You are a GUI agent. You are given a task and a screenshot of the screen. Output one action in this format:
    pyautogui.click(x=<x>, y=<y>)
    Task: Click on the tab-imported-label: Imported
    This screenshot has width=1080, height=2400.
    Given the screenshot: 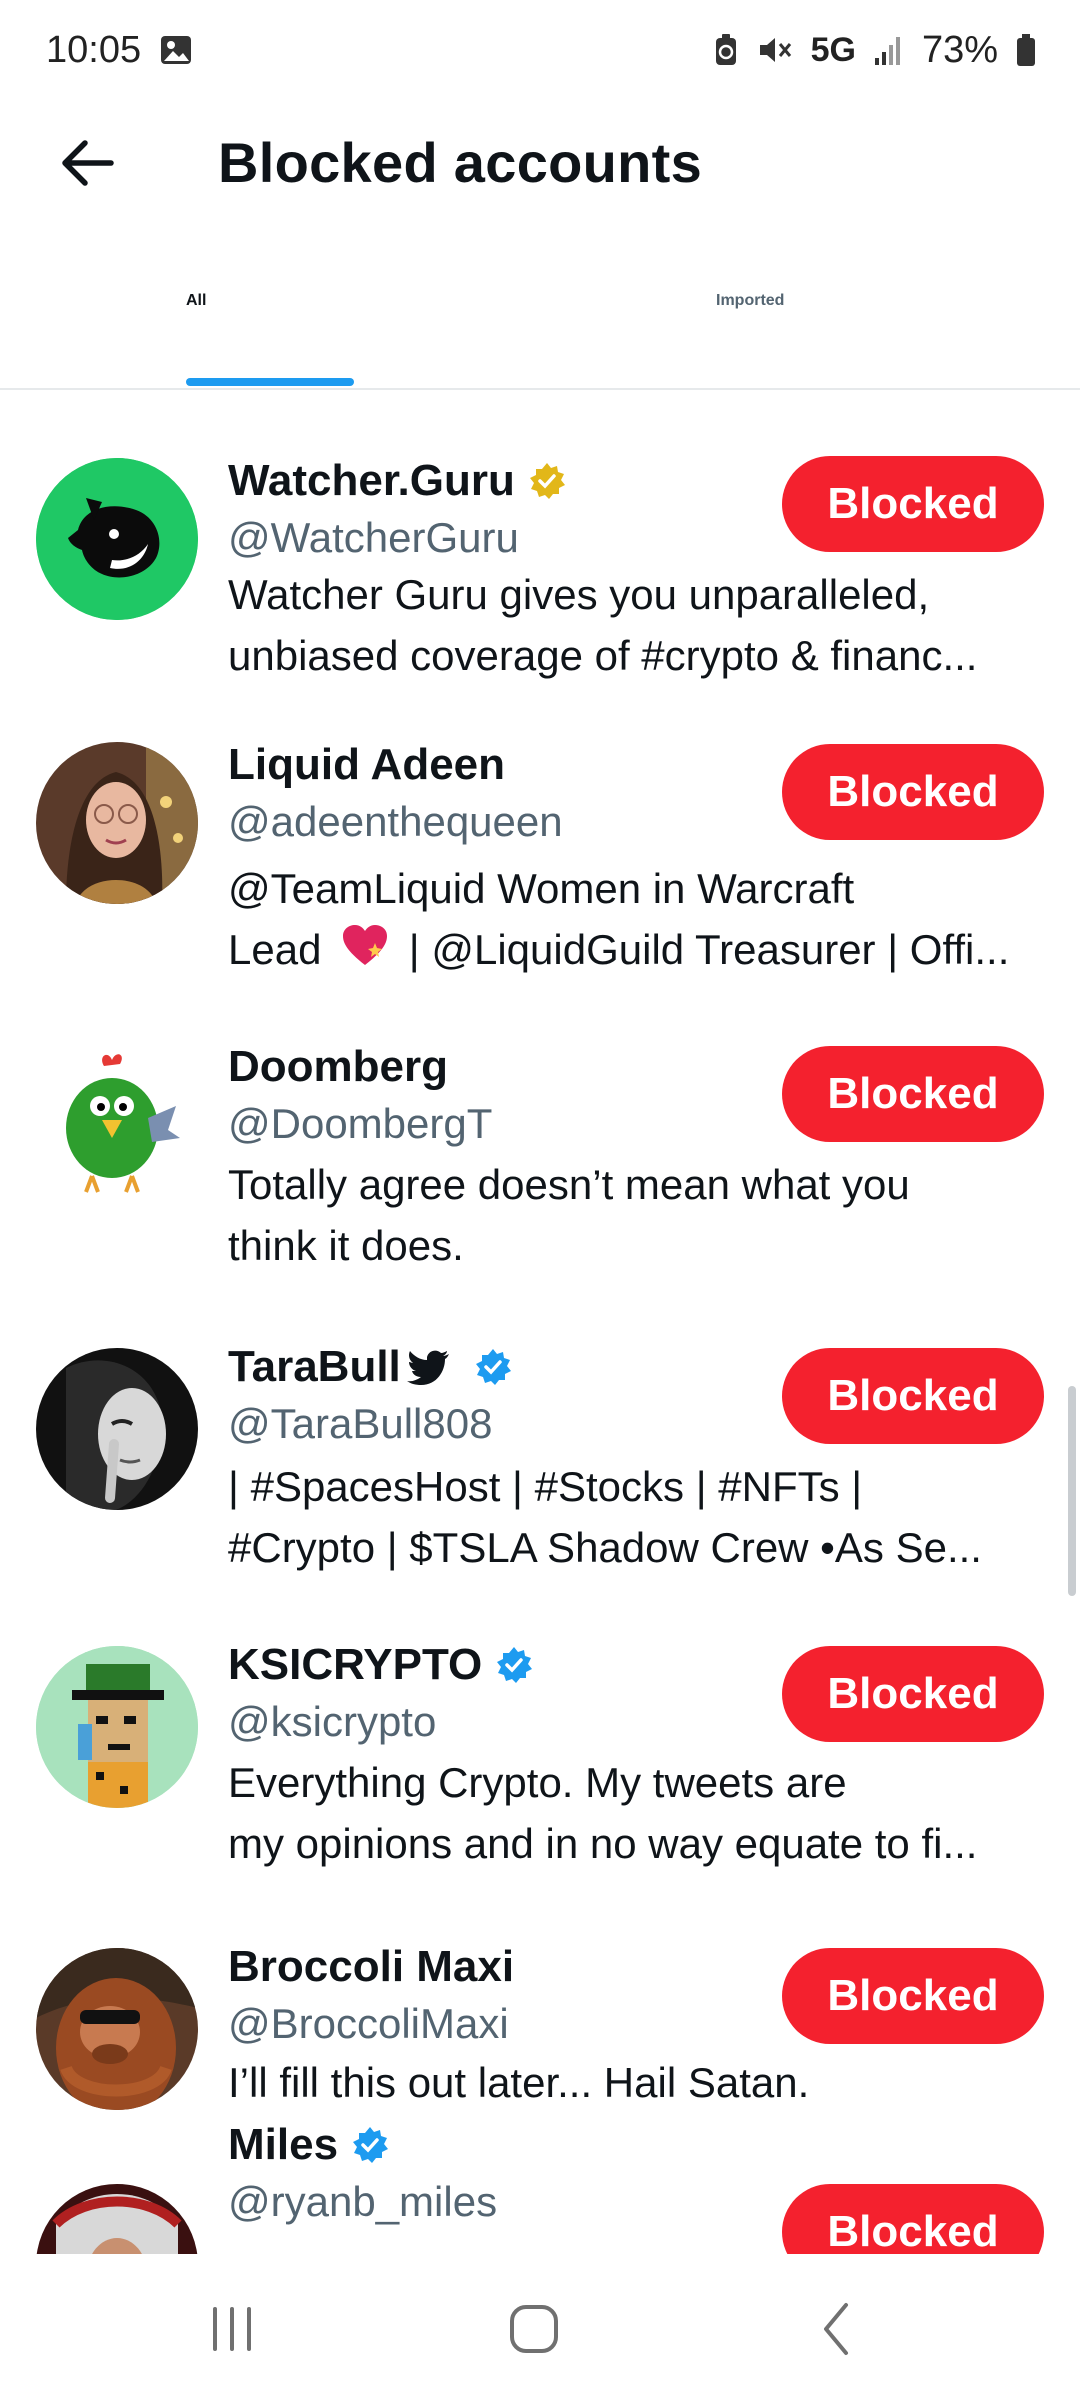 What is the action you would take?
    pyautogui.click(x=750, y=300)
    